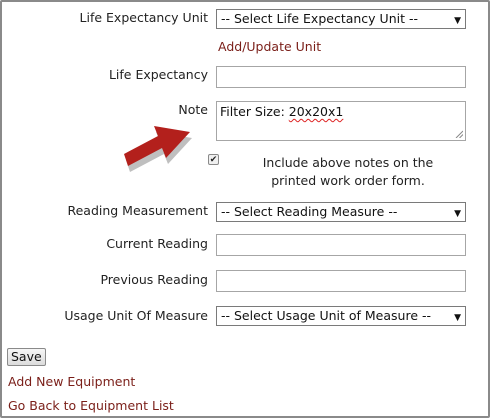  I want to click on arrow-pointer-icon, so click(158, 149).